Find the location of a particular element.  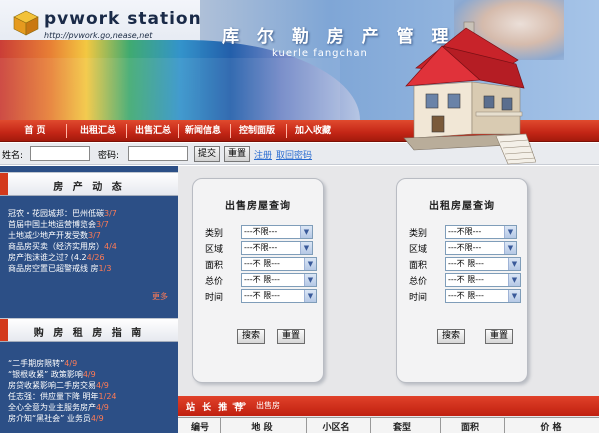

news-item: 商品房空置已超警戒线 房1/3 is located at coordinates (90, 268).